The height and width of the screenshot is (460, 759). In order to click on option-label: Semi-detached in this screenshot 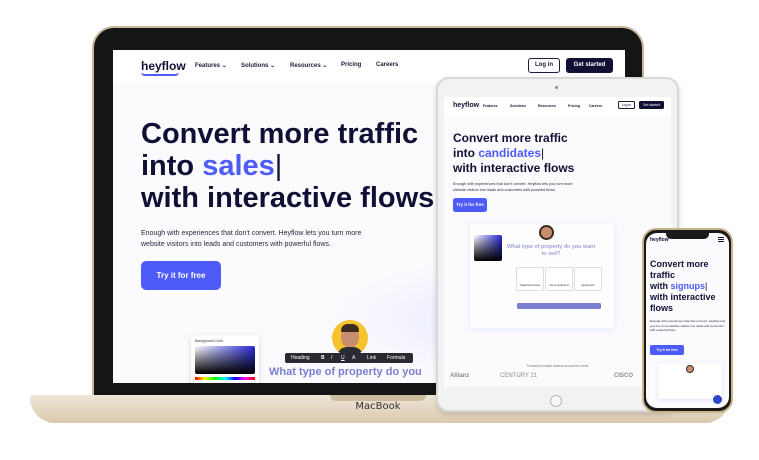, I will do `click(559, 285)`.